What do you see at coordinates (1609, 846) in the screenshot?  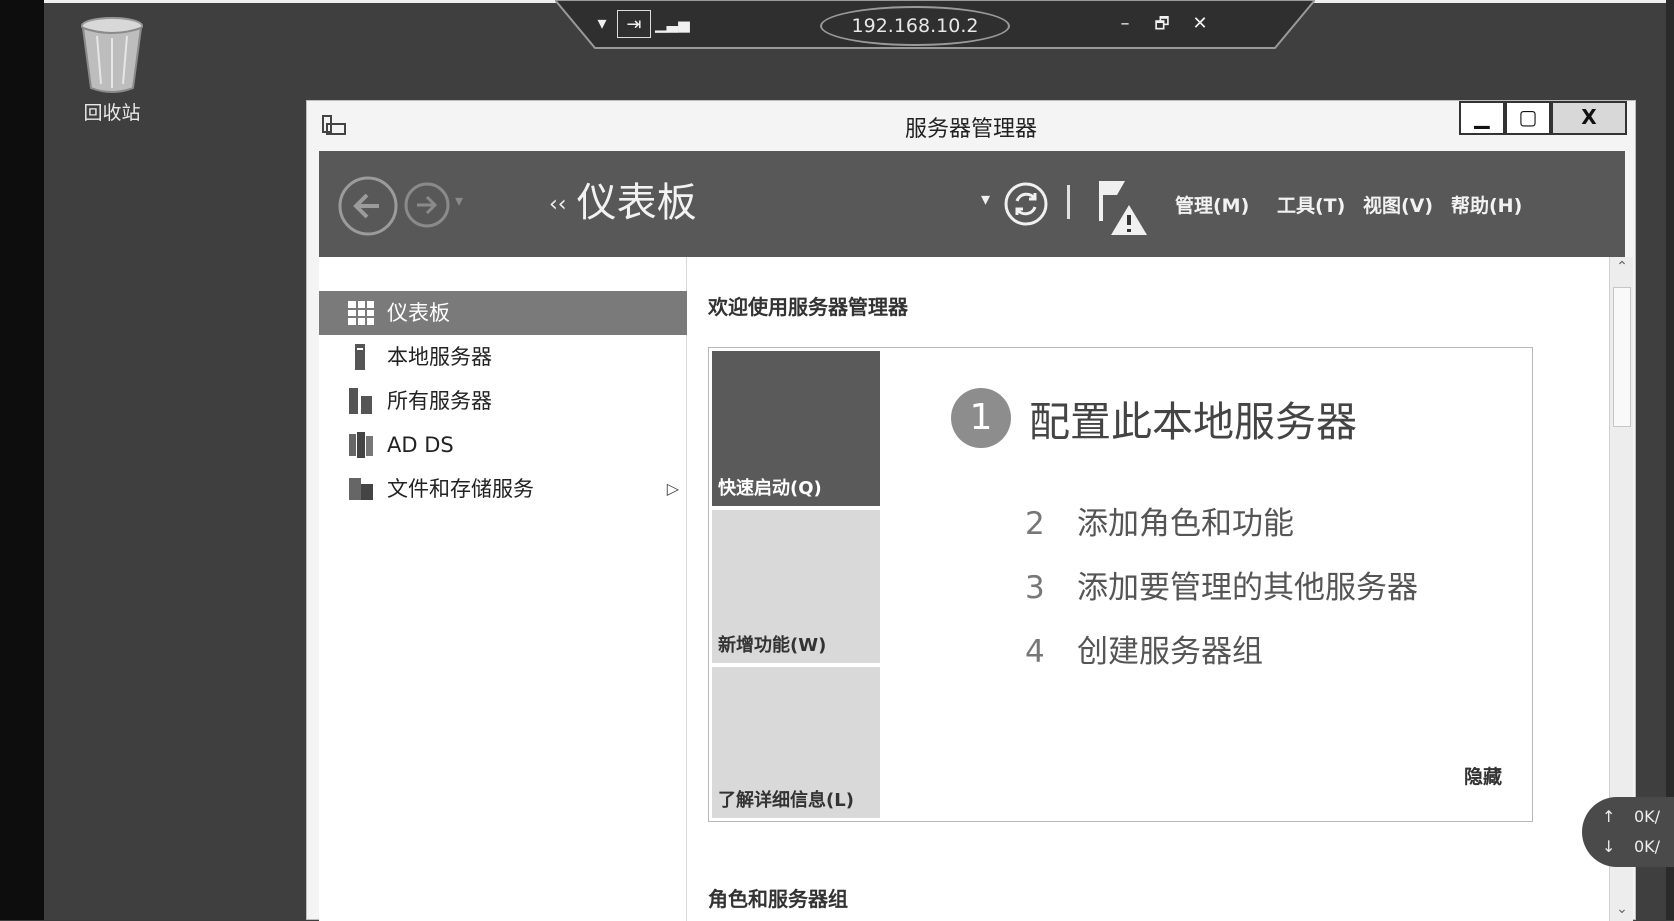 I see `download-arrow-icon: ↓` at bounding box center [1609, 846].